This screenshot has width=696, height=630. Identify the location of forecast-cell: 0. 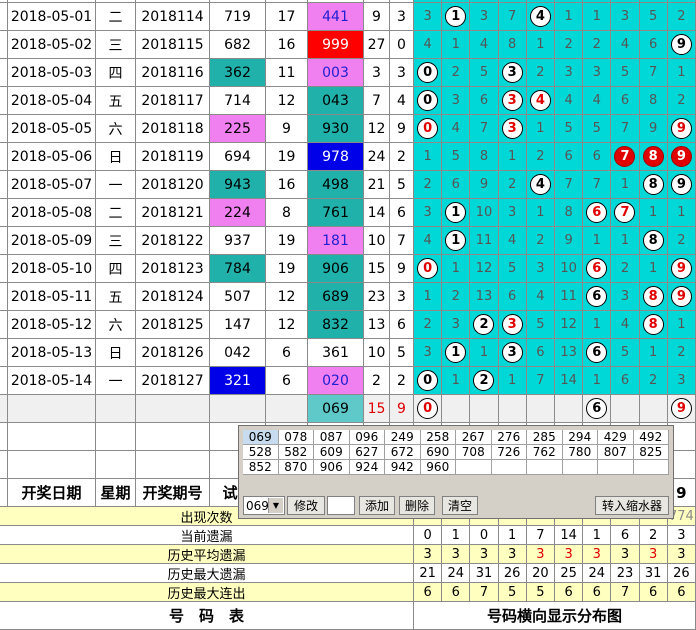
(428, 409).